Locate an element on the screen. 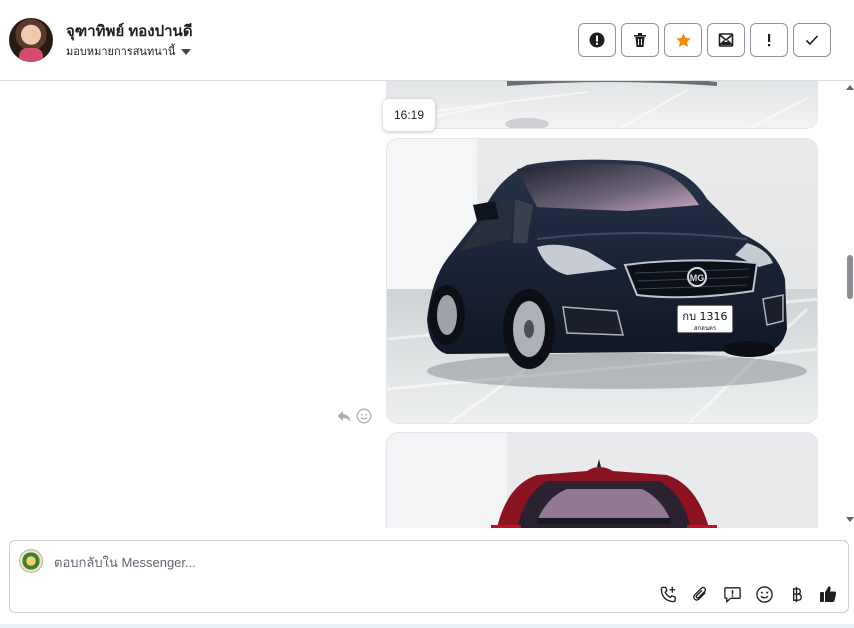  scroll-thumb is located at coordinates (850, 277).